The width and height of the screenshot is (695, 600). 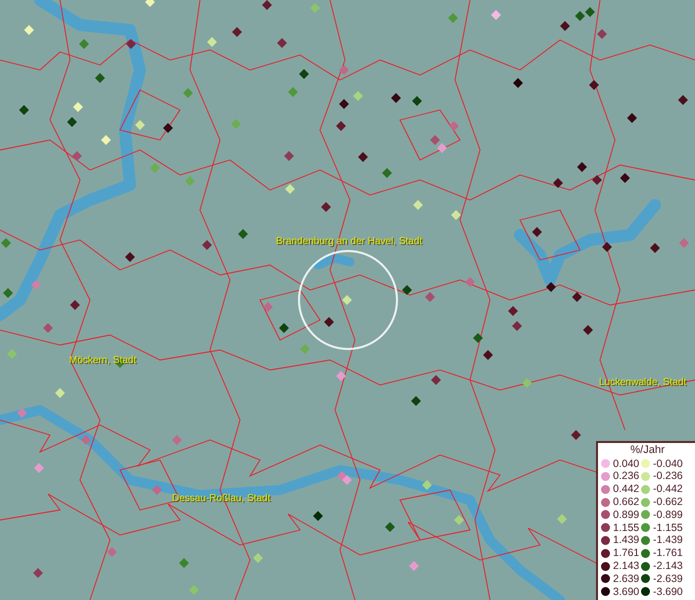 I want to click on legend-value: -0.899, so click(x=668, y=514).